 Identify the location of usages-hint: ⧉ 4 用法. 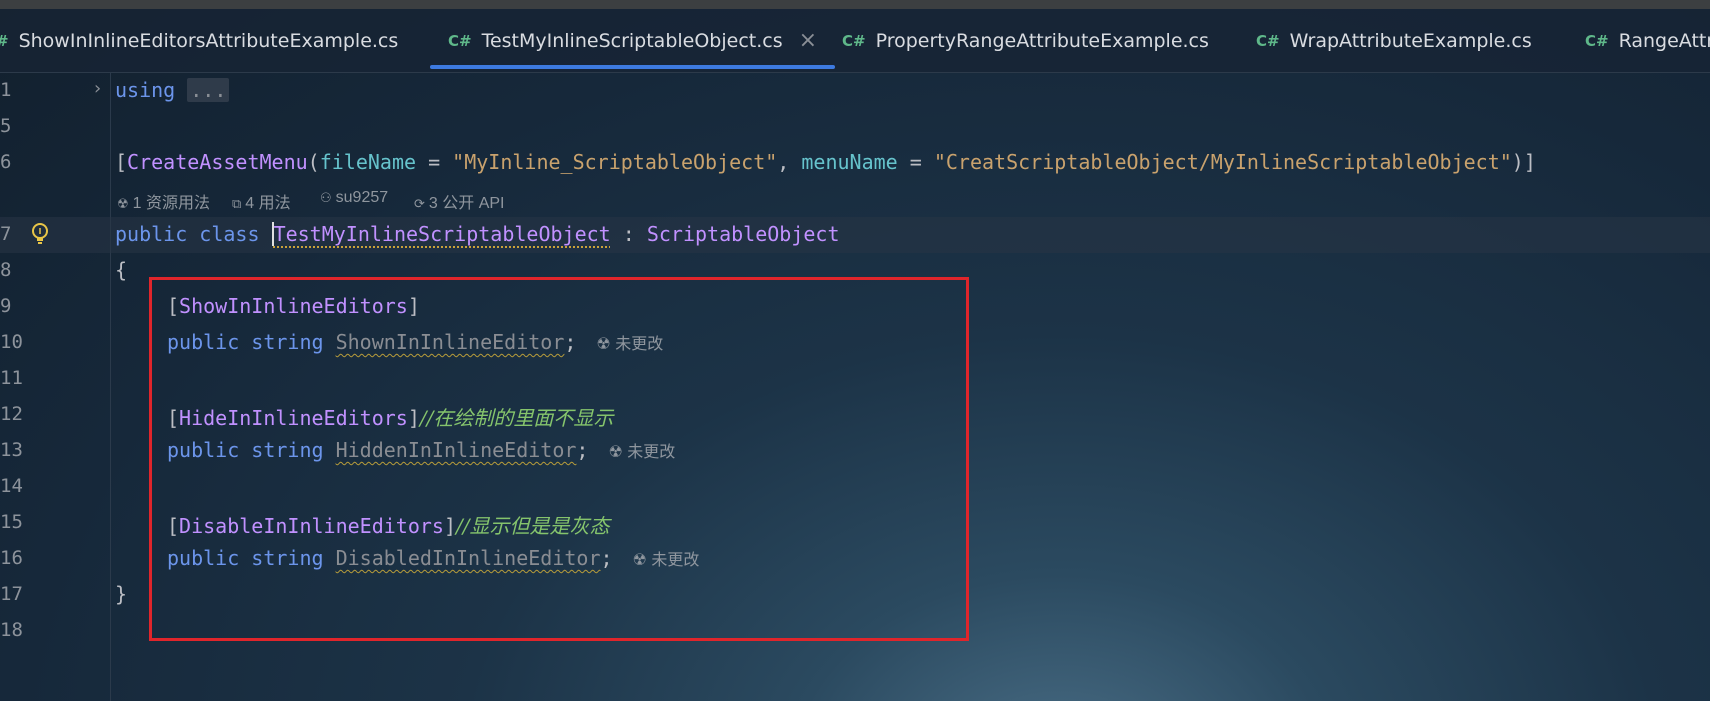
(261, 201).